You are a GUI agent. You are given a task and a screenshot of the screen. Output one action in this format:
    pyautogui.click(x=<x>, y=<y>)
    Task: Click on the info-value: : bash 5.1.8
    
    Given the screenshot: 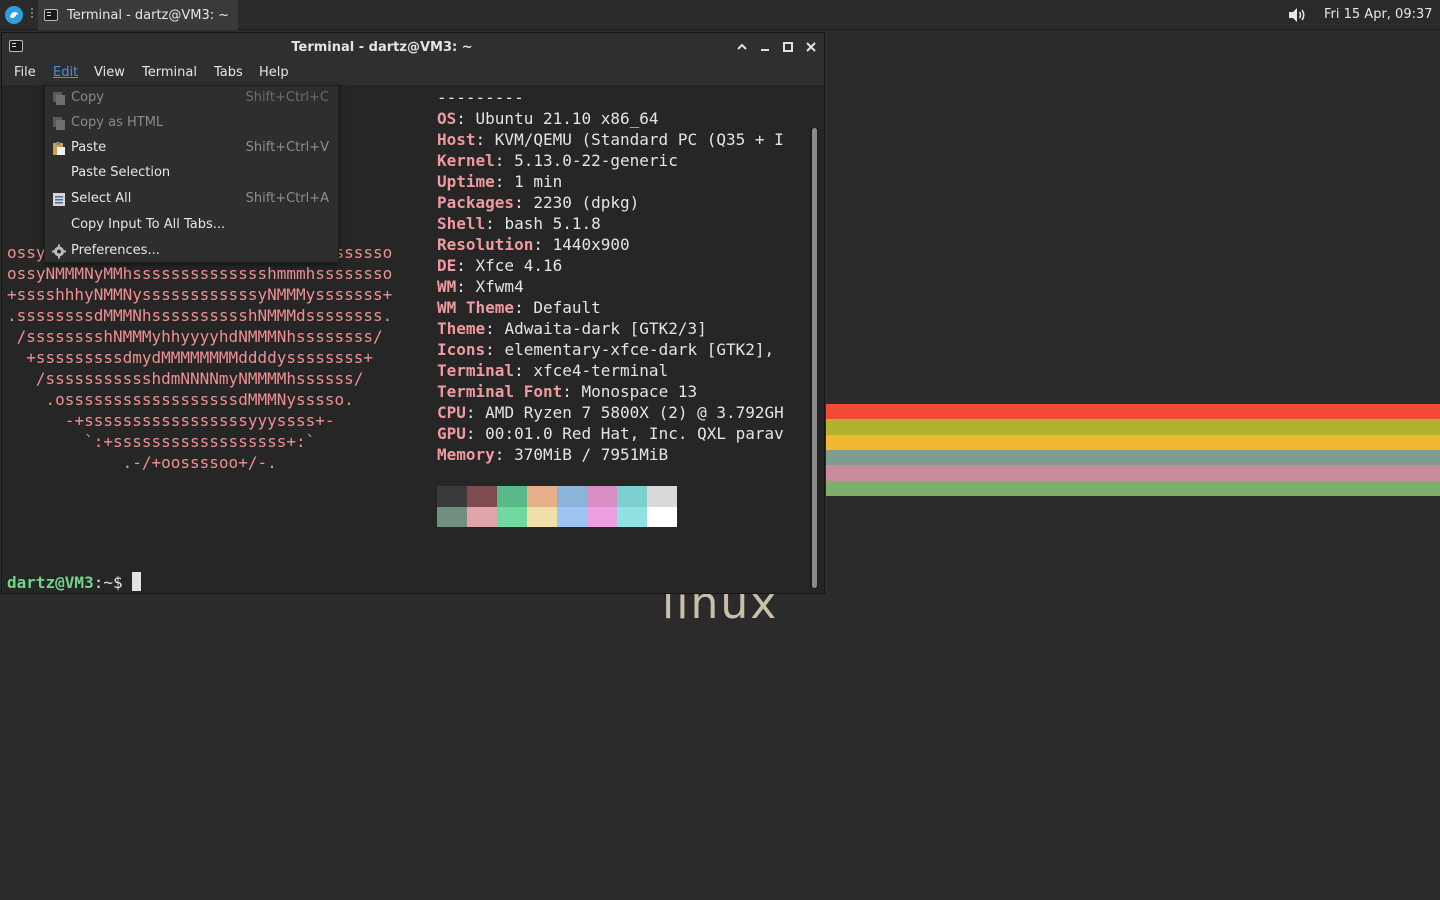 What is the action you would take?
    pyautogui.click(x=543, y=223)
    